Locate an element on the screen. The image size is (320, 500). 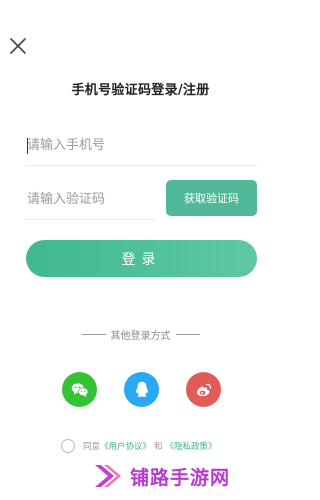
watermark-text: 铺路手游网 is located at coordinates (180, 477).